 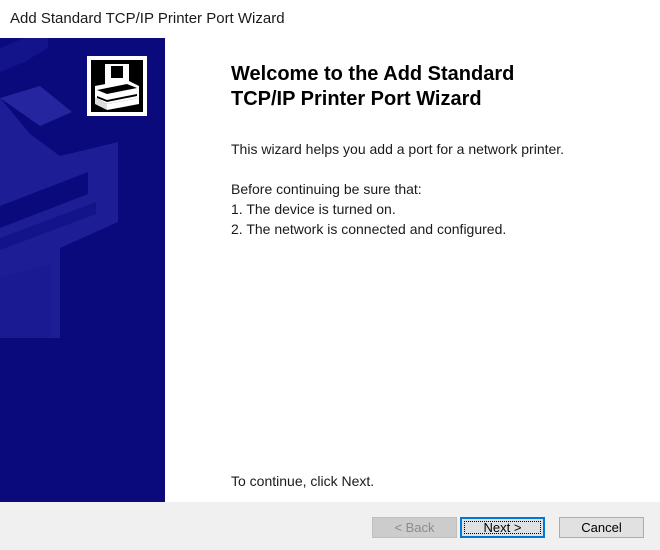 What do you see at coordinates (330, 526) in the screenshot?
I see `button-bar: < Back Next > Cancel` at bounding box center [330, 526].